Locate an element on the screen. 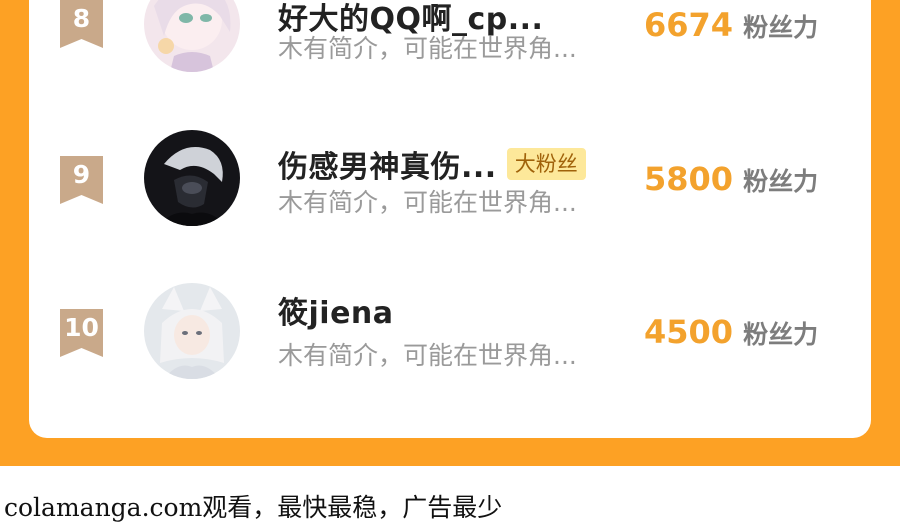  rank-number: 10 is located at coordinates (81, 327).